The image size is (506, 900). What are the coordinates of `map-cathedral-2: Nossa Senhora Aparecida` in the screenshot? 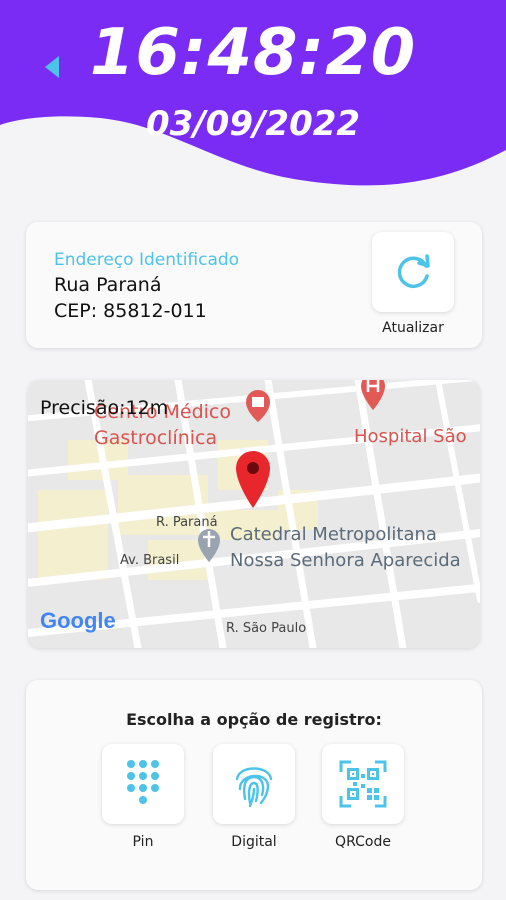 It's located at (345, 560).